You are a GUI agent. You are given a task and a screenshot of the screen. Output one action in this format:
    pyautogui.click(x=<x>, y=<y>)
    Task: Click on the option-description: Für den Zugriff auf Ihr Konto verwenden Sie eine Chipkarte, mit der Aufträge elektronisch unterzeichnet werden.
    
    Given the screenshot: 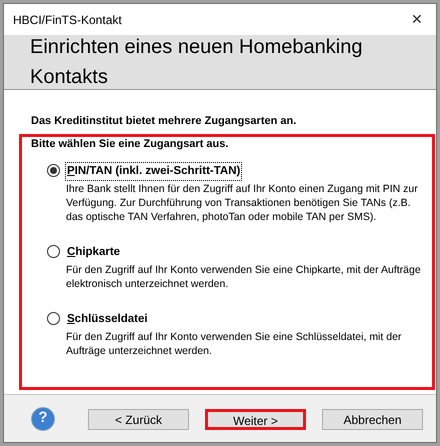 What is the action you would take?
    pyautogui.click(x=244, y=277)
    